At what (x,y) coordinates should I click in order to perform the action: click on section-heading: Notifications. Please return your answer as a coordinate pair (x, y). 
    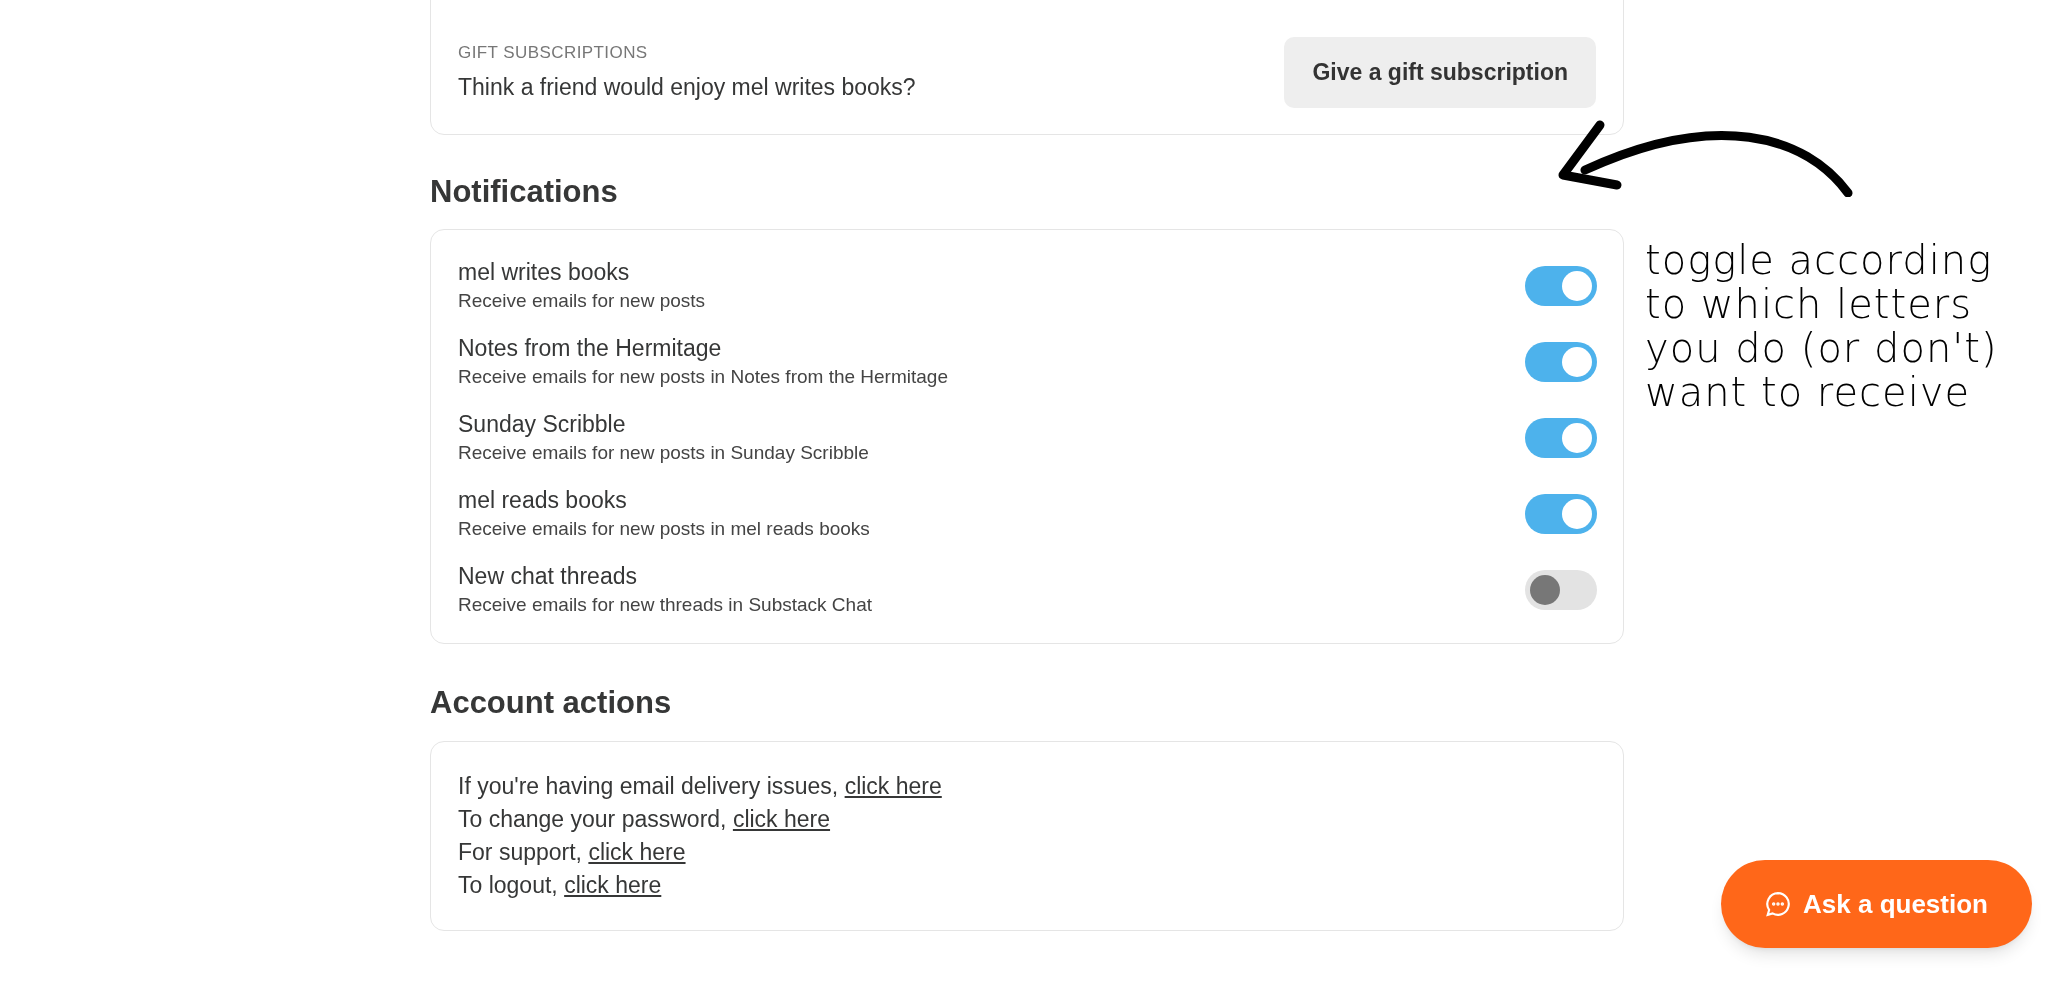
    Looking at the image, I should click on (524, 191).